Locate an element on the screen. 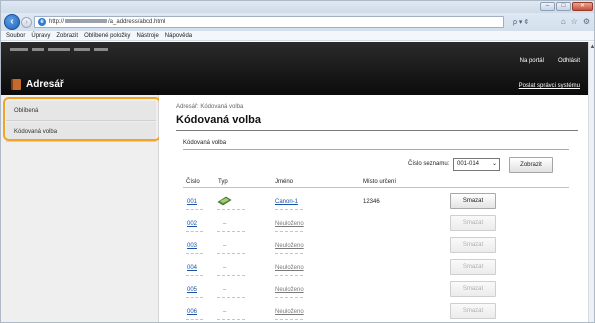 The width and height of the screenshot is (595, 323). table-row: 005 – Neuloženo Smazat is located at coordinates (373, 290).